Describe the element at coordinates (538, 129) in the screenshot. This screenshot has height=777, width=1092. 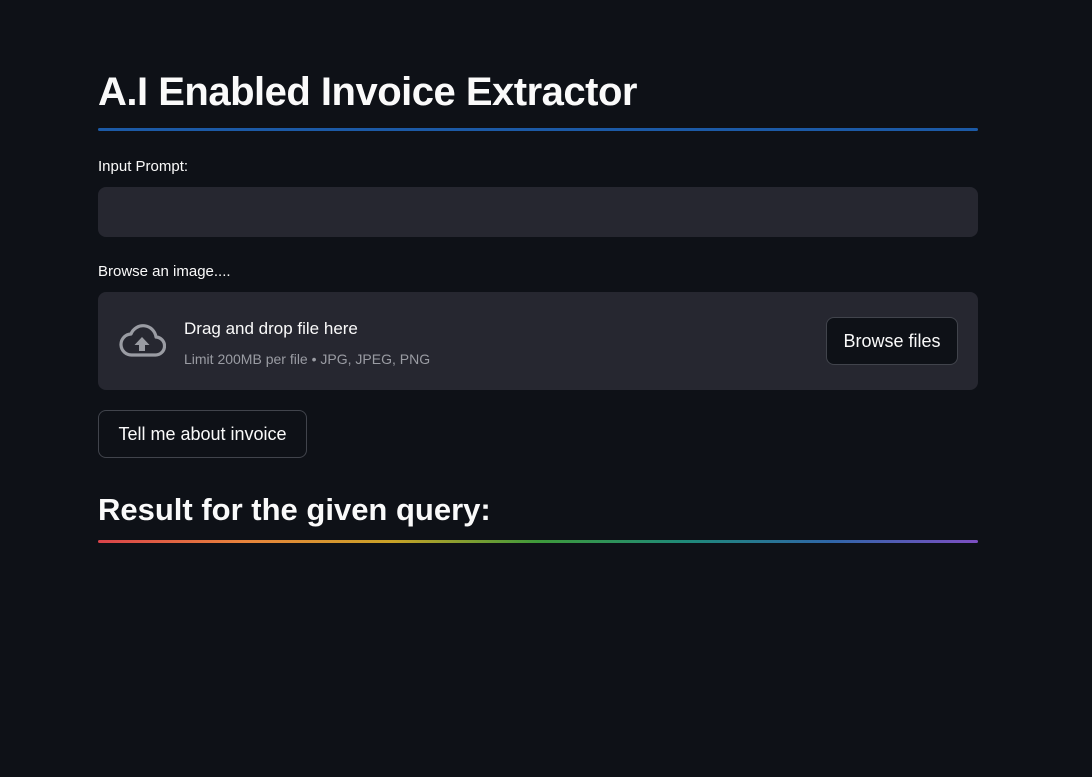
I see `title-divider` at that location.